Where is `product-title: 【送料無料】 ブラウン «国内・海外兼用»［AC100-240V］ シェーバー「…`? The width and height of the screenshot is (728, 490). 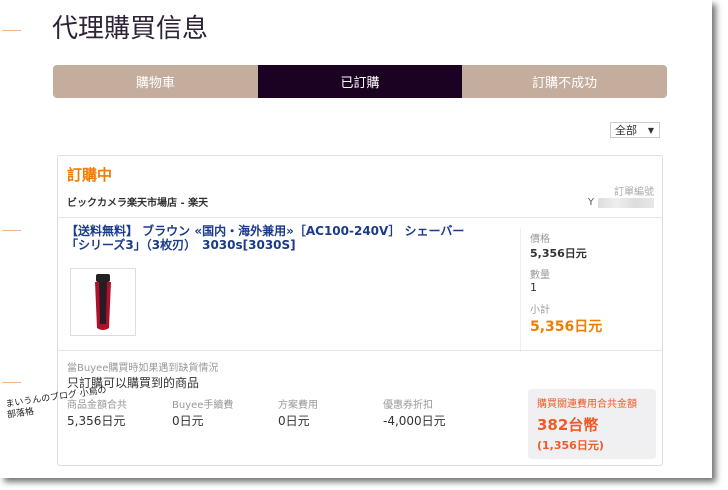 product-title: 【送料無料】 ブラウン «国内・海外兼用»［AC100-240V］ シェーバー「… is located at coordinates (276, 238).